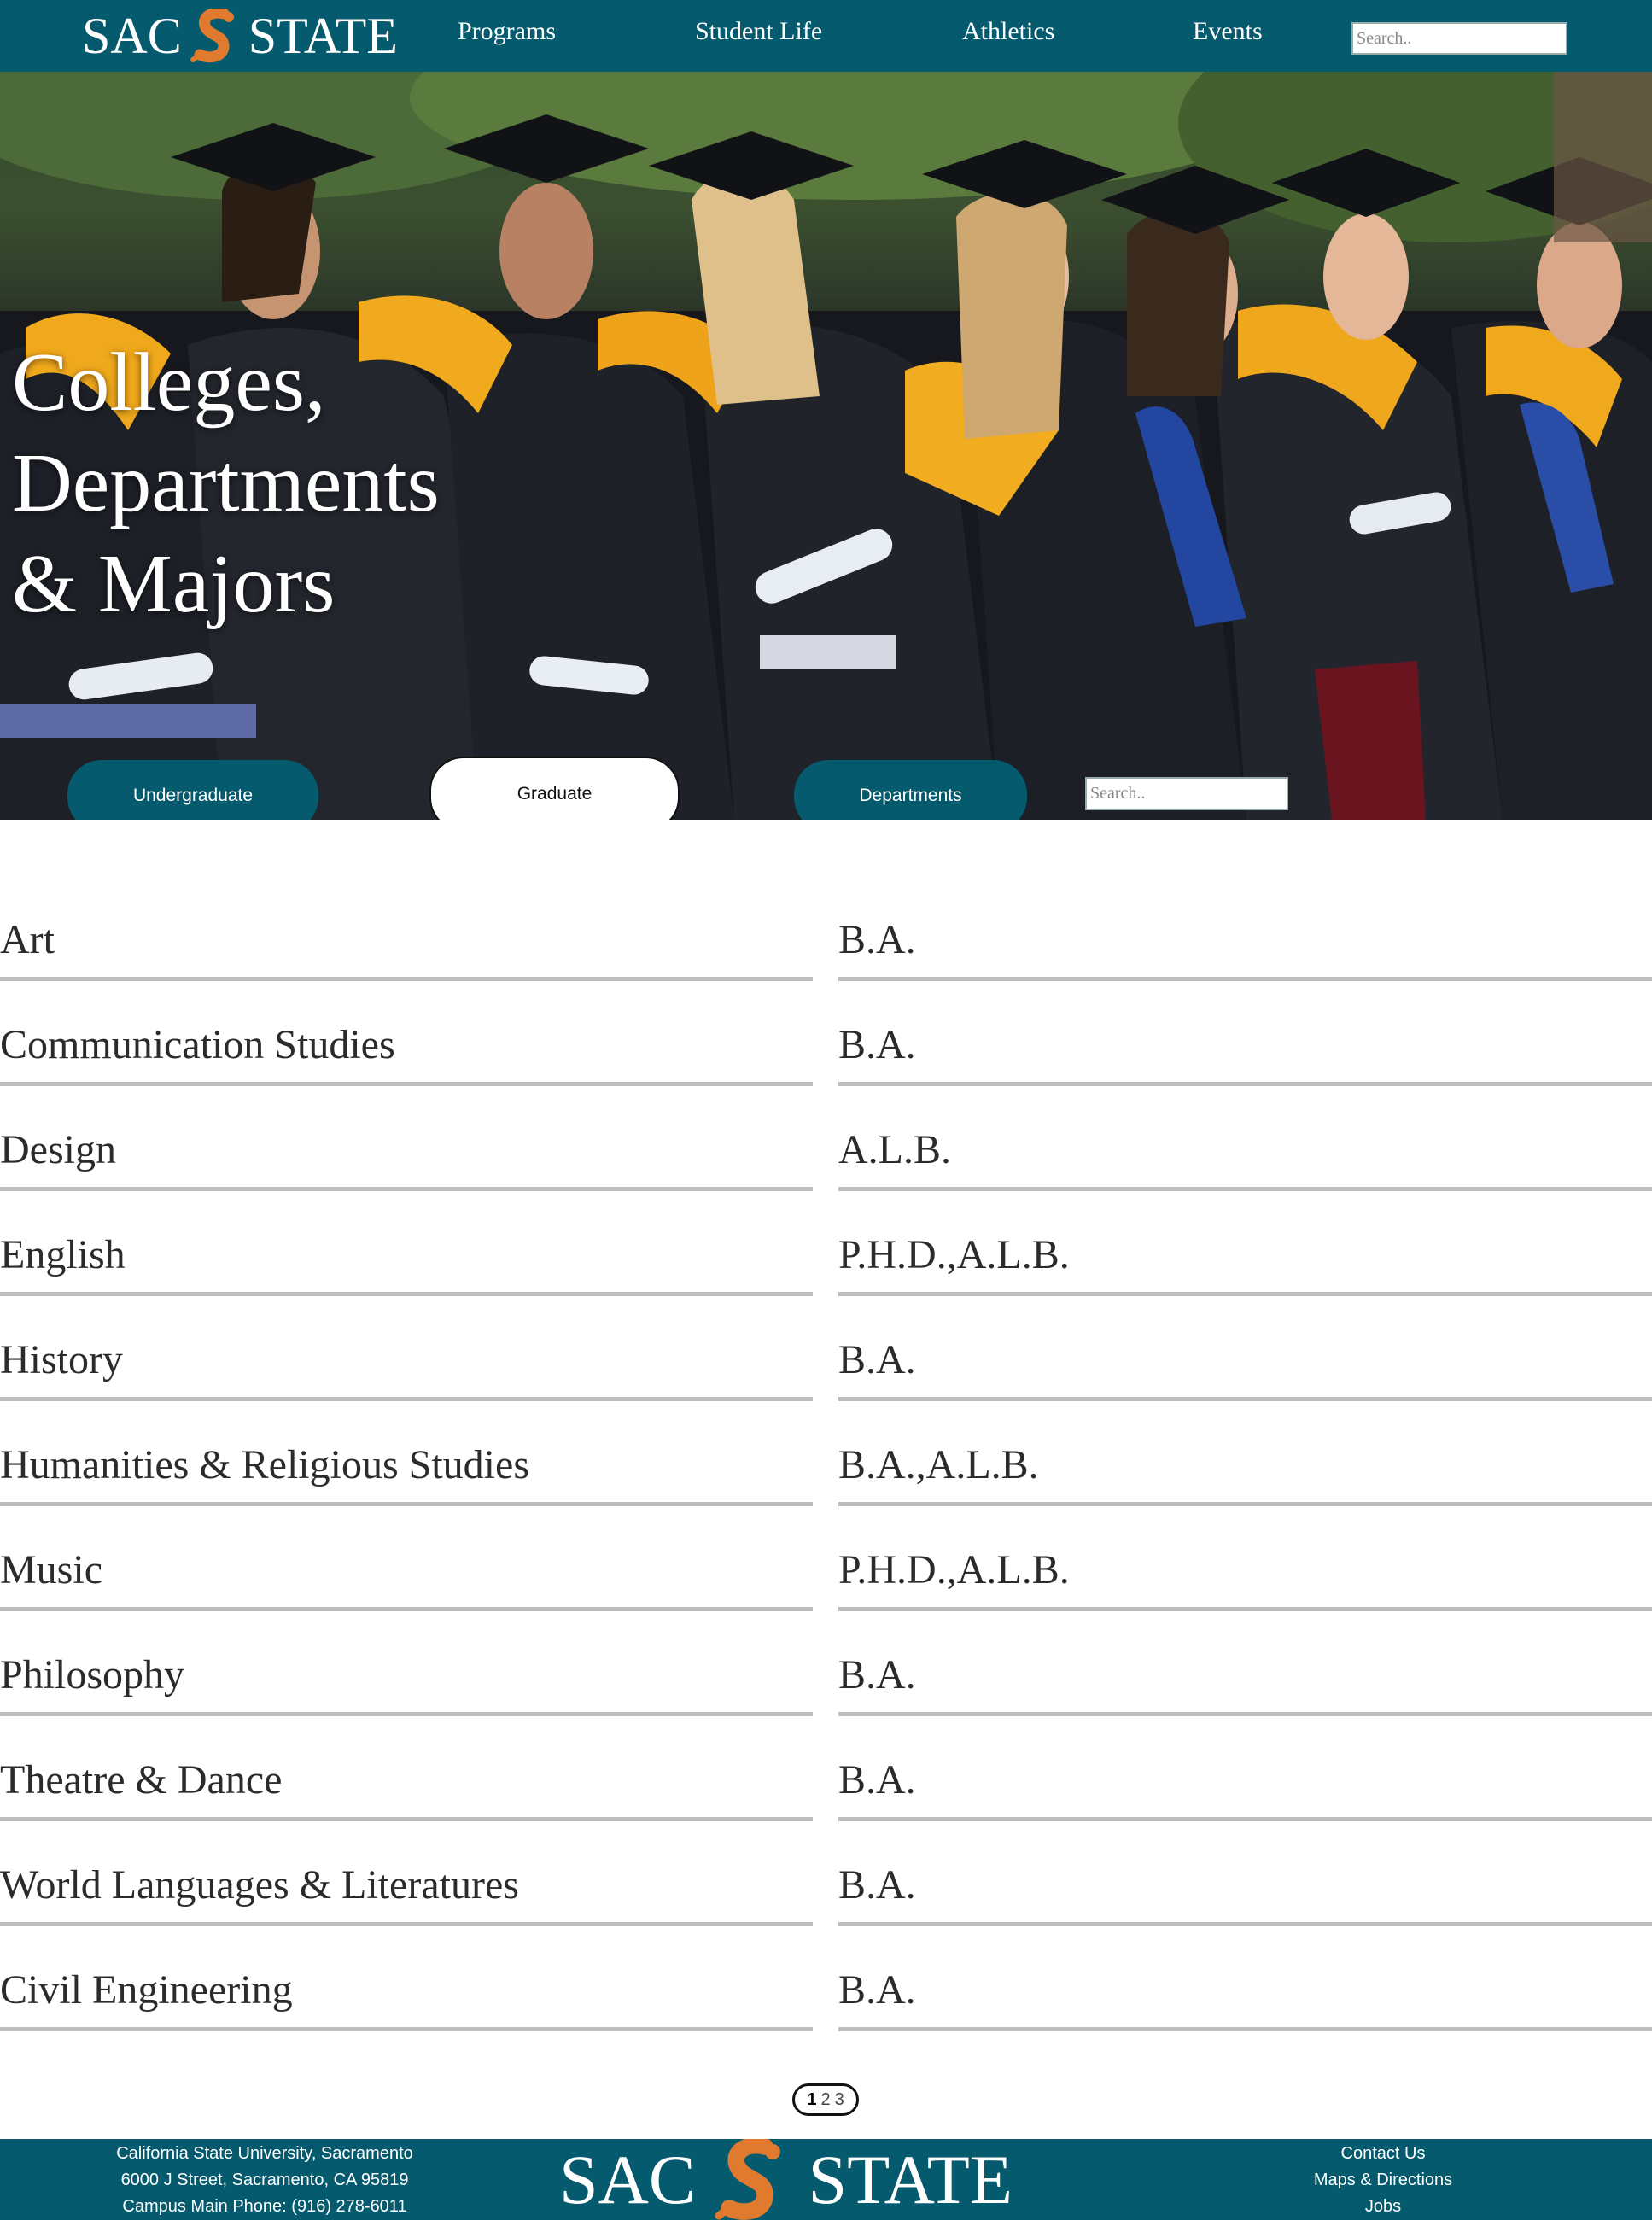 This screenshot has height=2238, width=1652. I want to click on program-row: Art B.A., so click(826, 933).